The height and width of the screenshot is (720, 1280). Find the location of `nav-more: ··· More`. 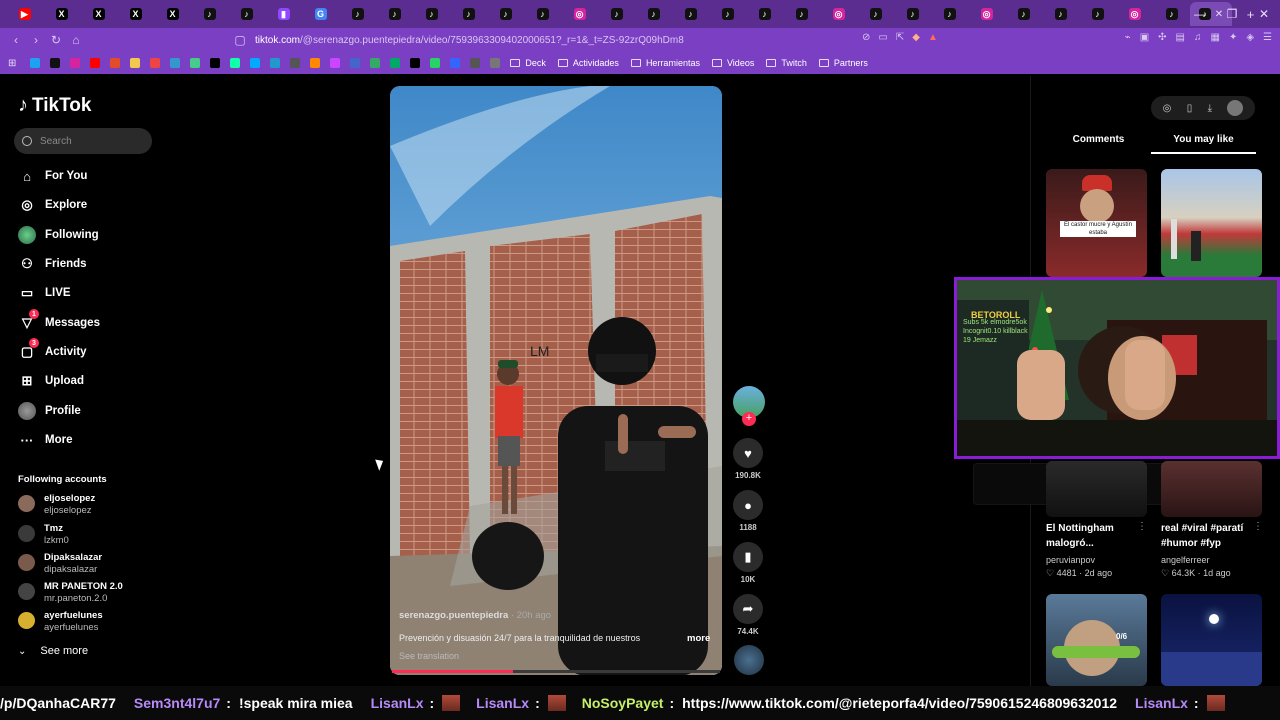

nav-more: ··· More is located at coordinates (45, 440).